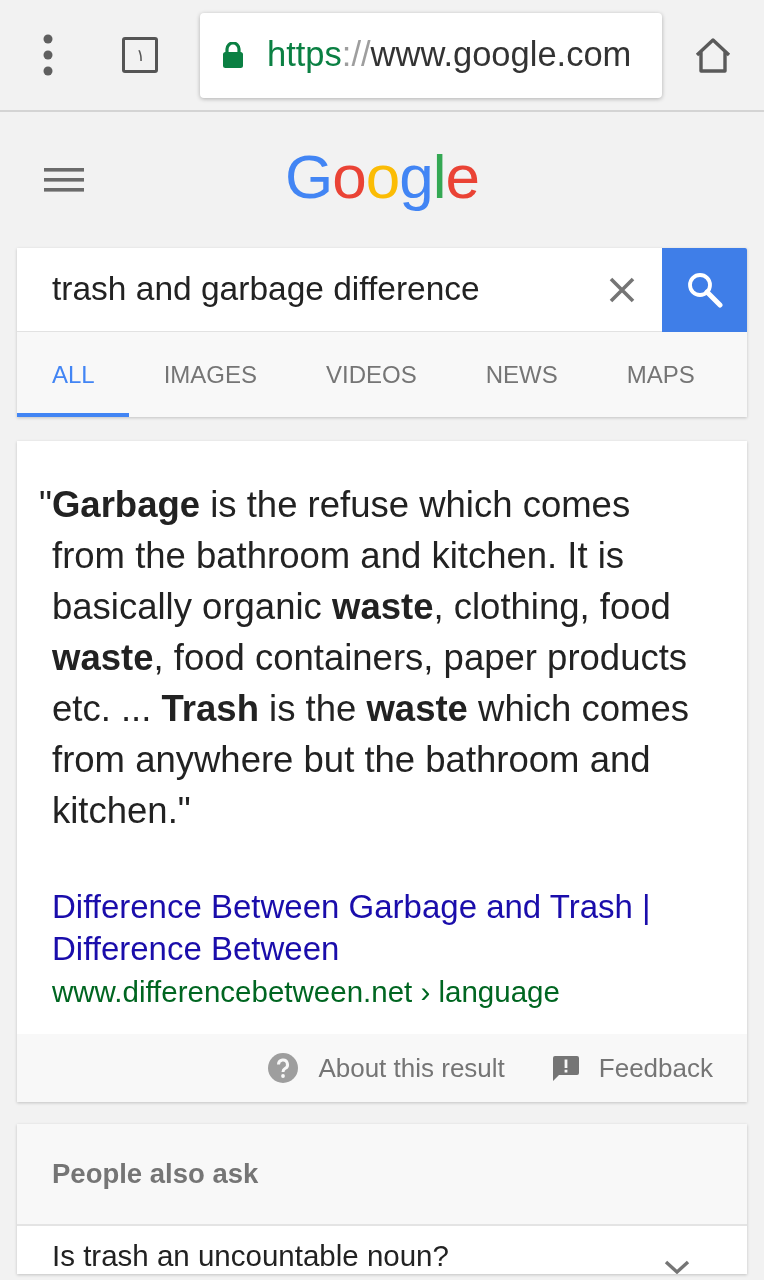  I want to click on url-text: https://www.google.com, so click(449, 55).